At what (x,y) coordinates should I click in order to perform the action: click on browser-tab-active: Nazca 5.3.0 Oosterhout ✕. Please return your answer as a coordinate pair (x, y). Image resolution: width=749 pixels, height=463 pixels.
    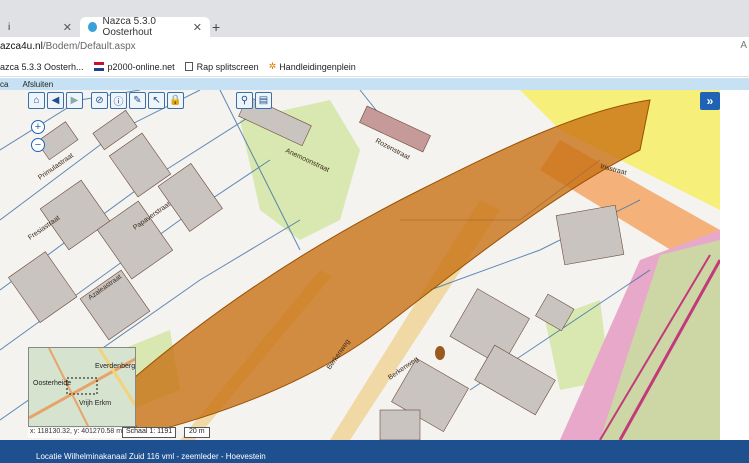
    Looking at the image, I should click on (145, 27).